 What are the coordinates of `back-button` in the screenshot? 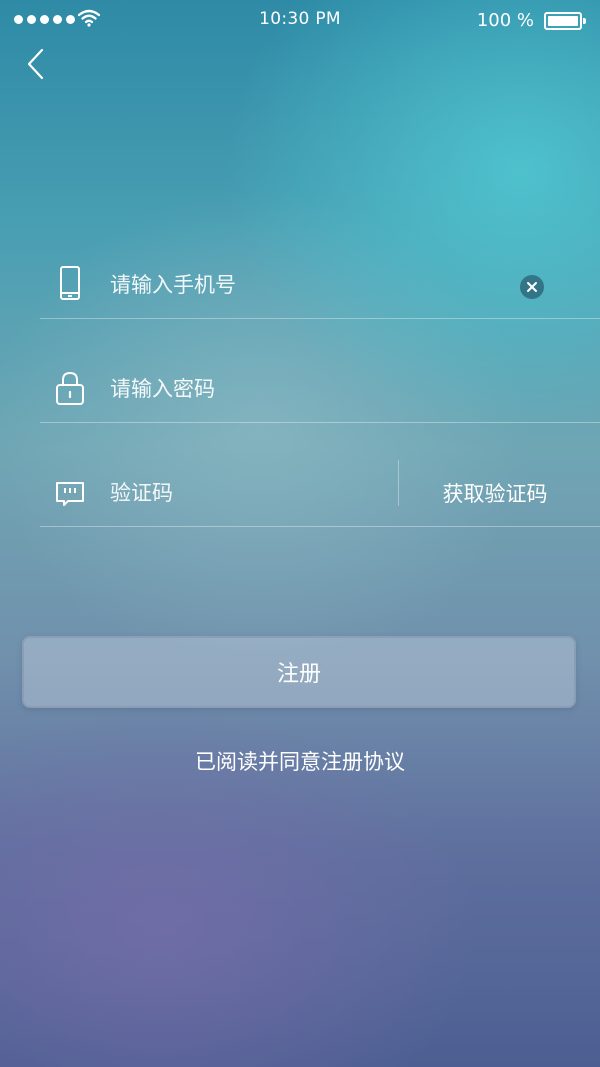 It's located at (37, 64).